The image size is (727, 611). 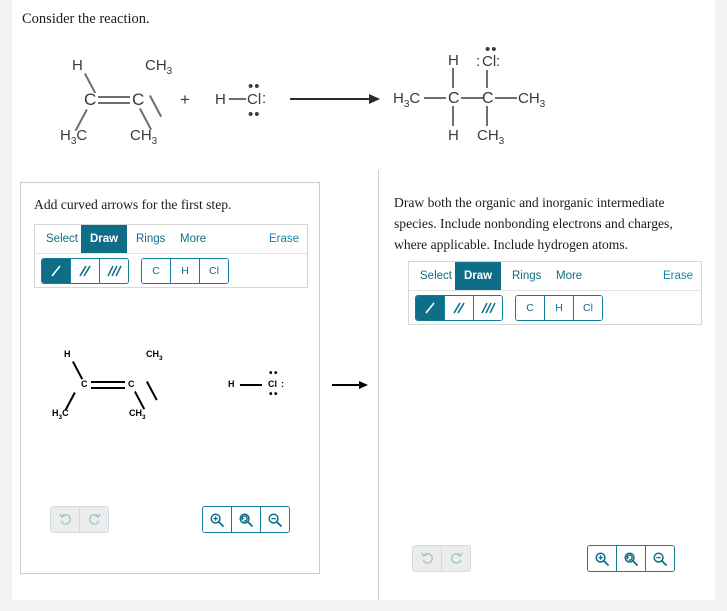 What do you see at coordinates (491, 49) in the screenshot?
I see `product-cl-lone-top: ••` at bounding box center [491, 49].